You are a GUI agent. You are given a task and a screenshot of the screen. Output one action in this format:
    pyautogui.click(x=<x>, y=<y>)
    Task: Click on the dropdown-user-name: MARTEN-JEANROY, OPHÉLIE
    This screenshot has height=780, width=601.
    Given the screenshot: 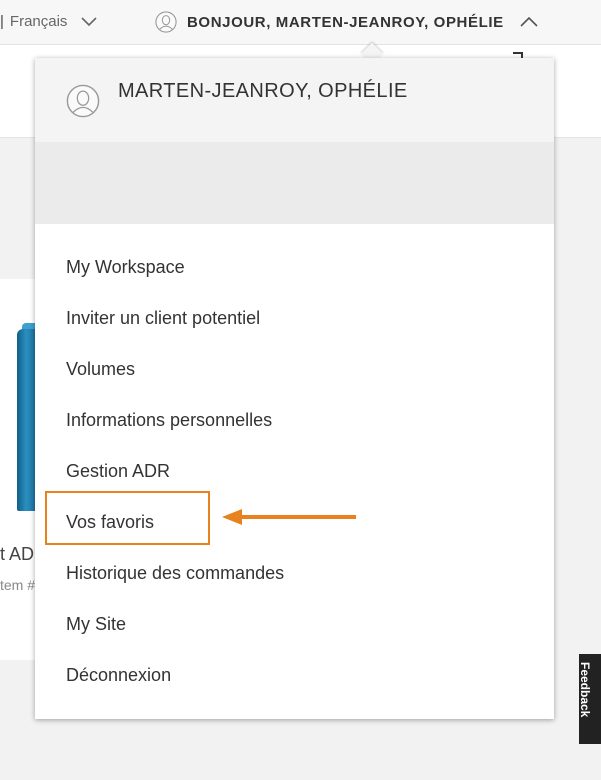 What is the action you would take?
    pyautogui.click(x=263, y=91)
    